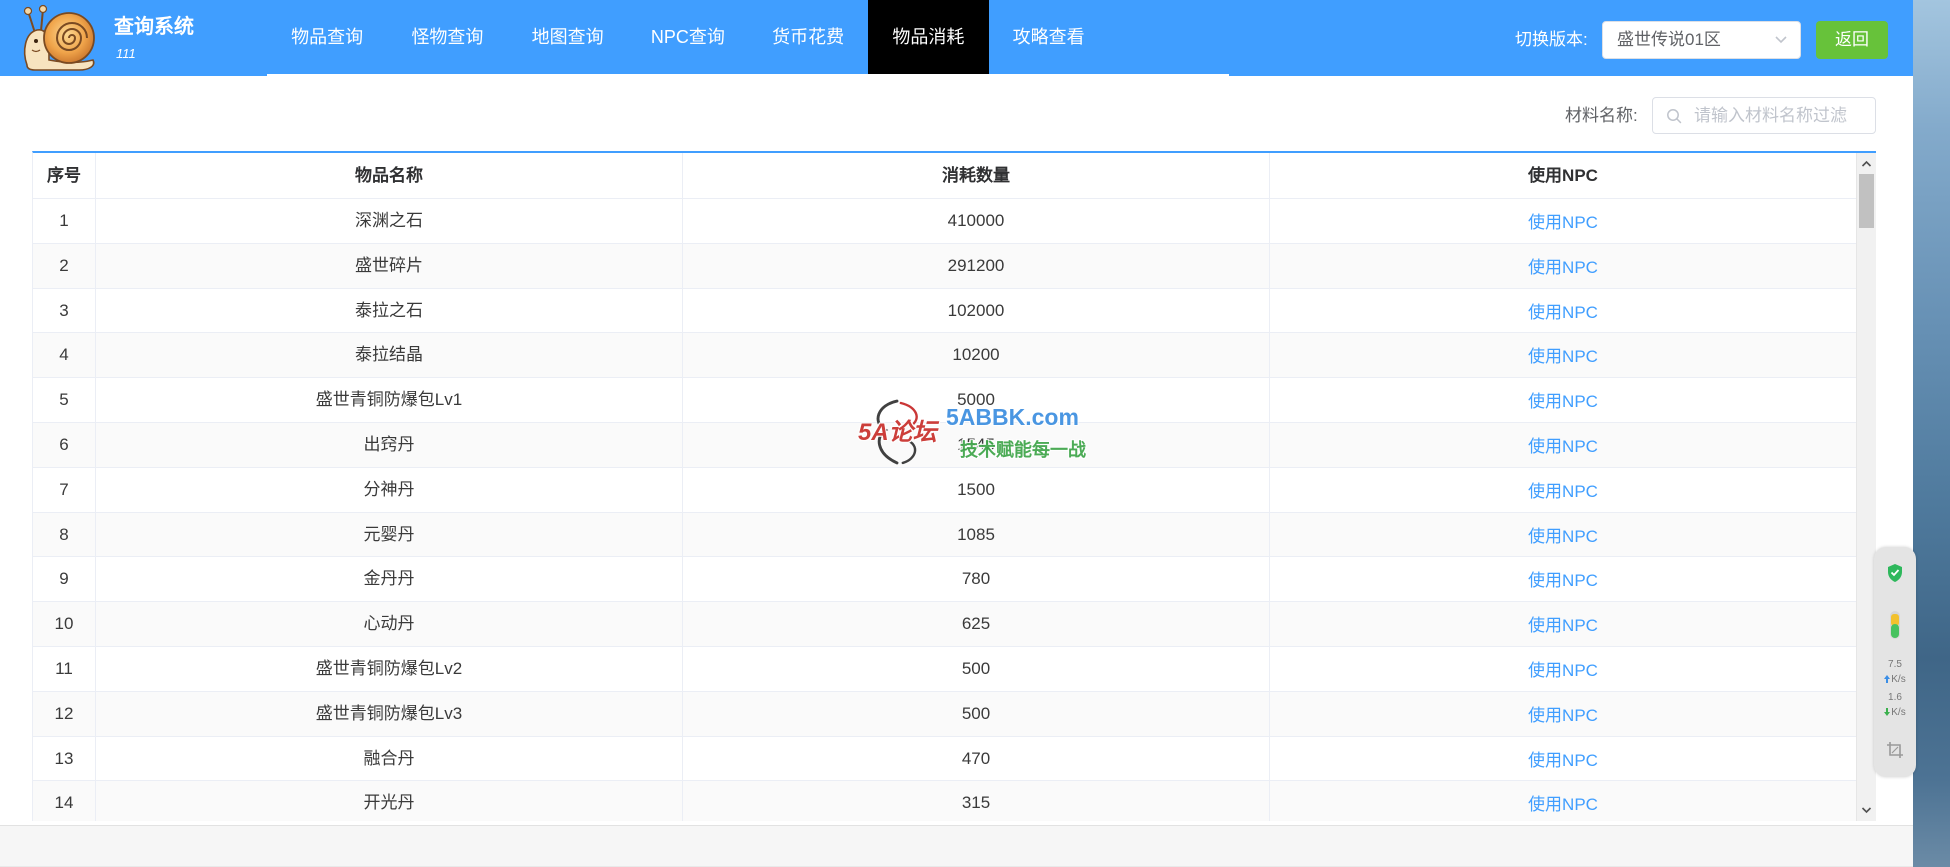  Describe the element at coordinates (944, 759) in the screenshot. I see `table-row: 13 融合丹 470 使用NPC` at that location.